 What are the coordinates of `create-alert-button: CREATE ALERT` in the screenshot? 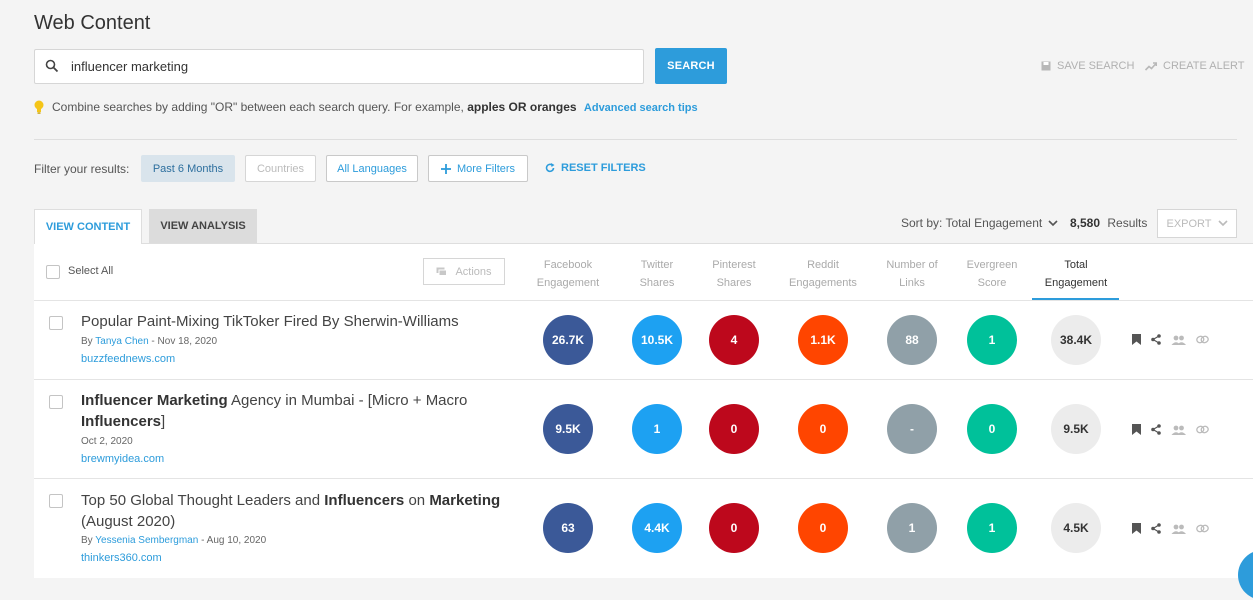 It's located at (1195, 66).